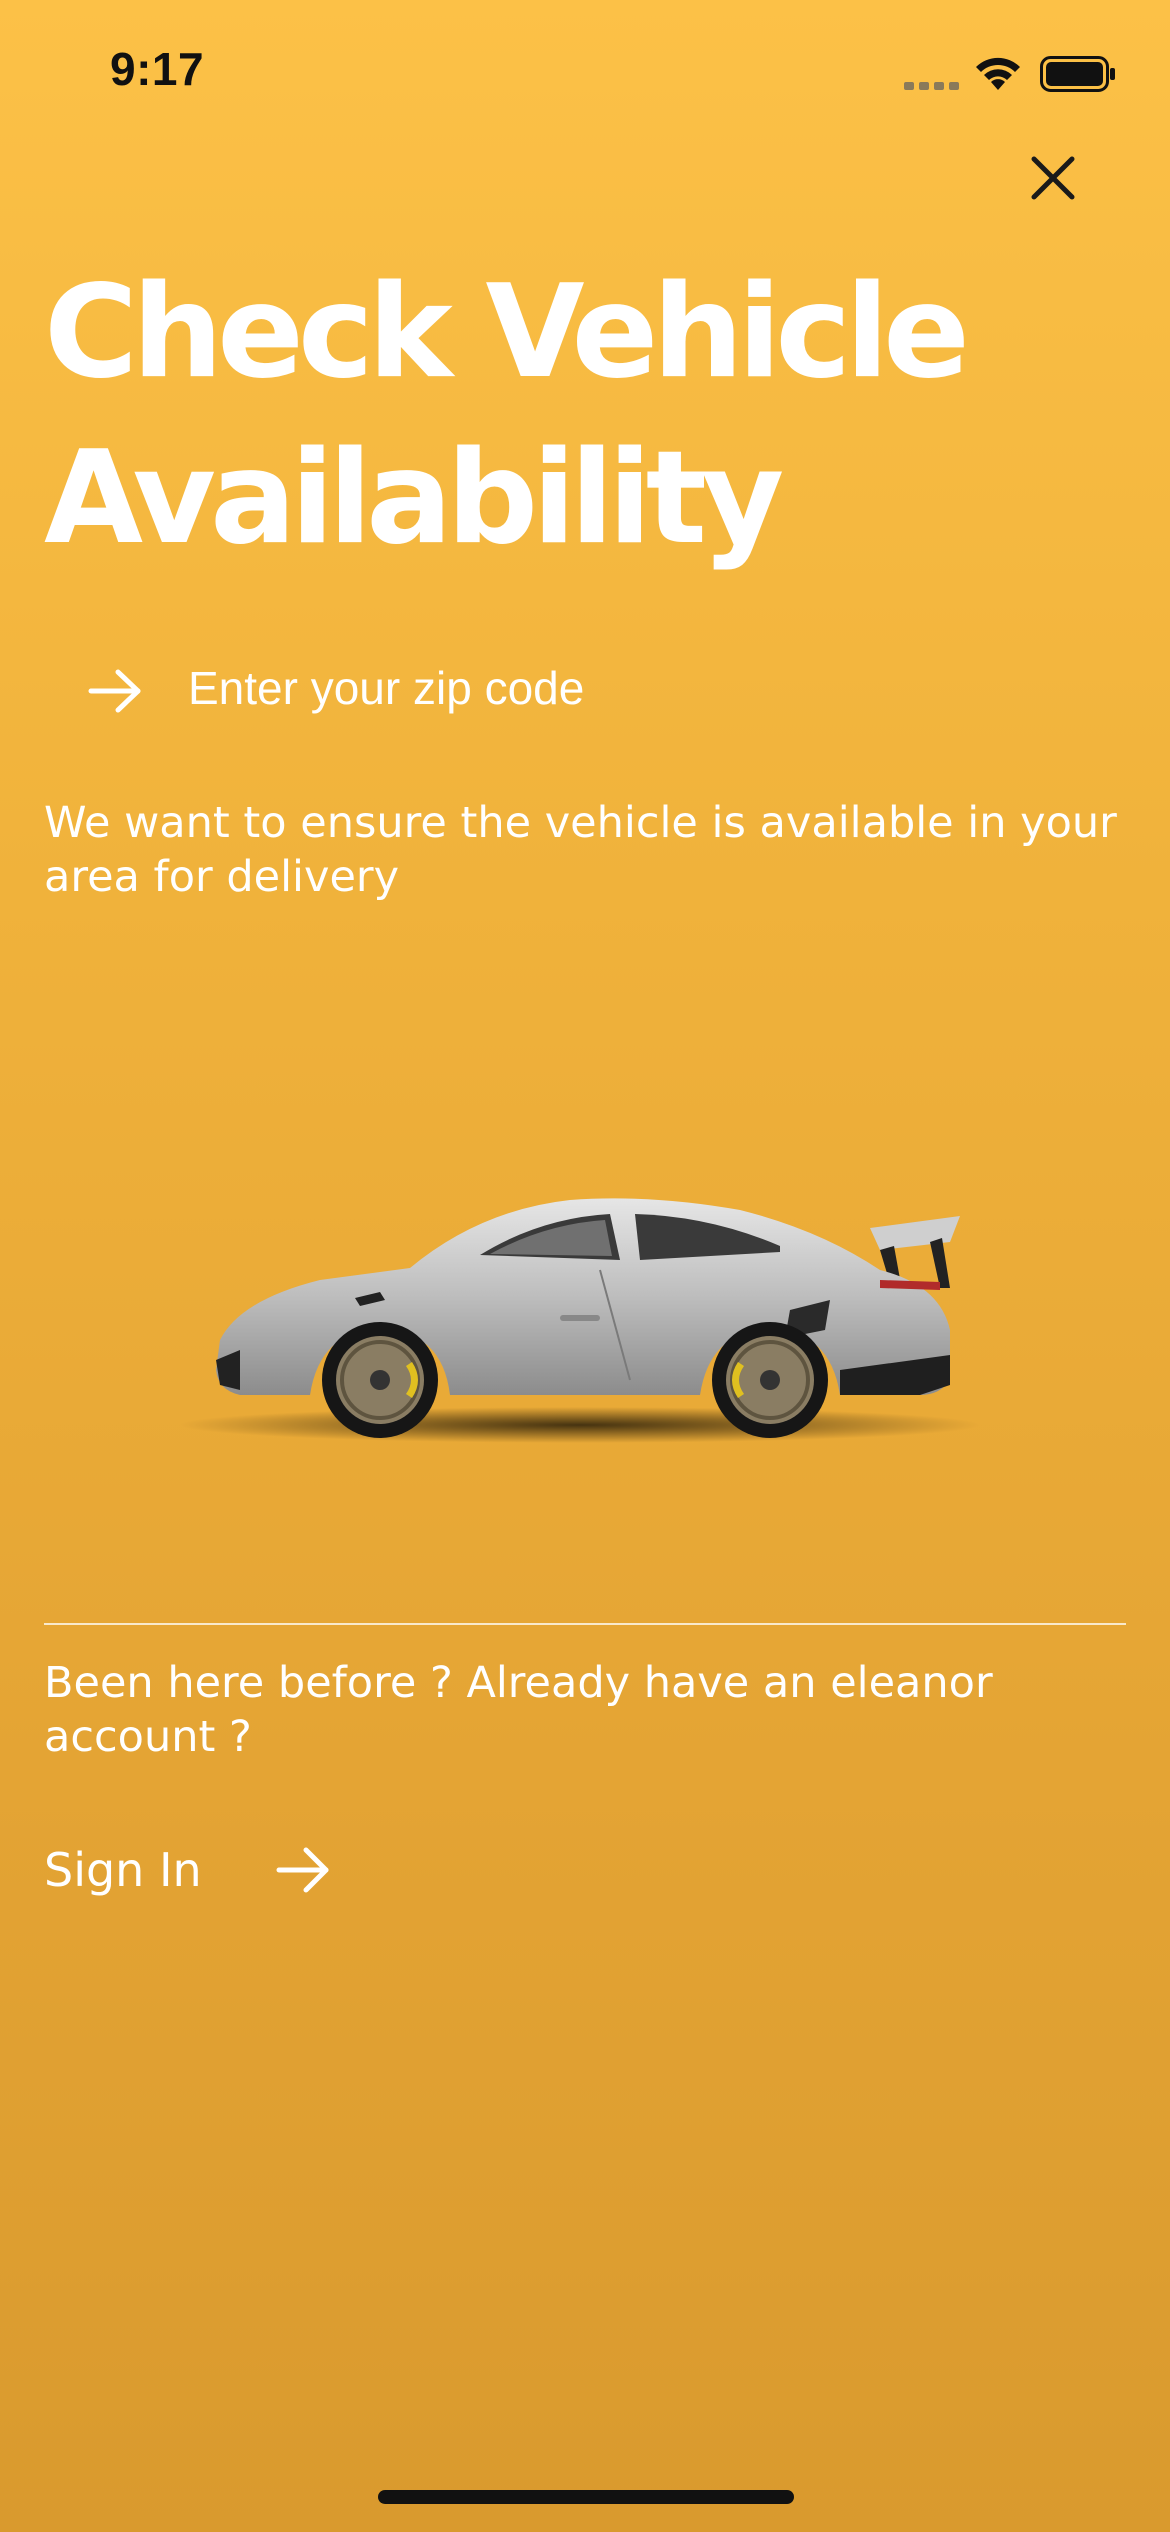  I want to click on close-icon, so click(1053, 178).